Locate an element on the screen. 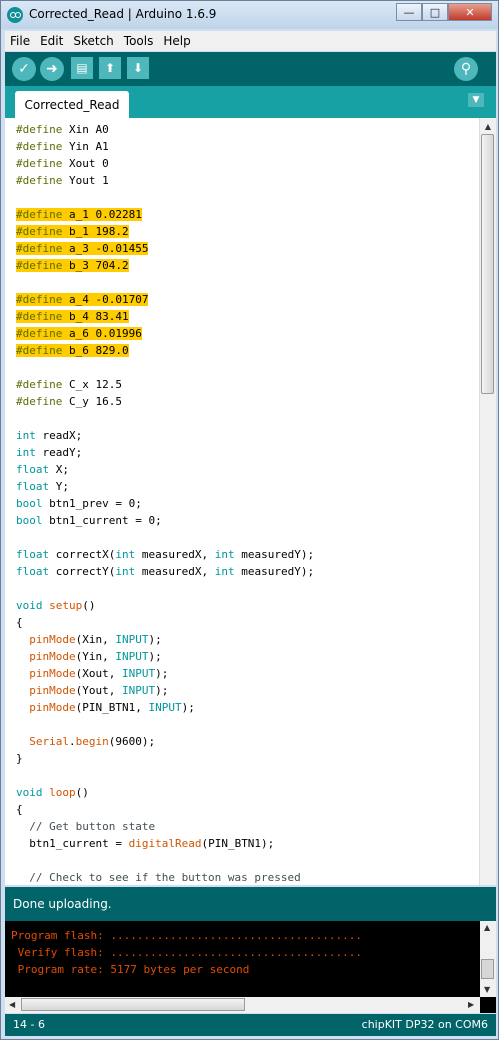 This screenshot has height=1040, width=499. board-port-label: chipKIT DP32 on COM6 is located at coordinates (424, 1024).